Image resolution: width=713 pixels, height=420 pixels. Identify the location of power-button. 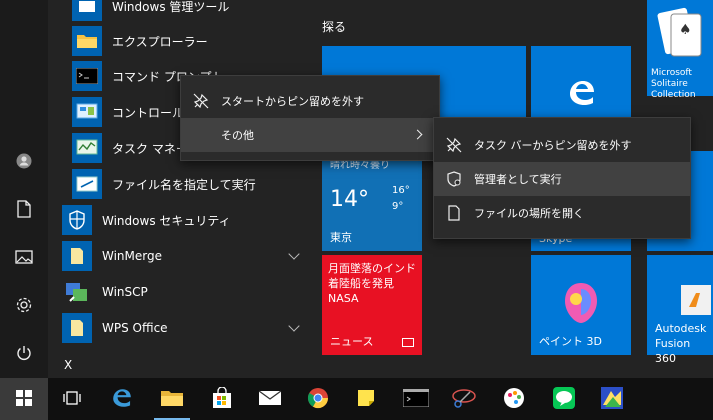
(24, 354).